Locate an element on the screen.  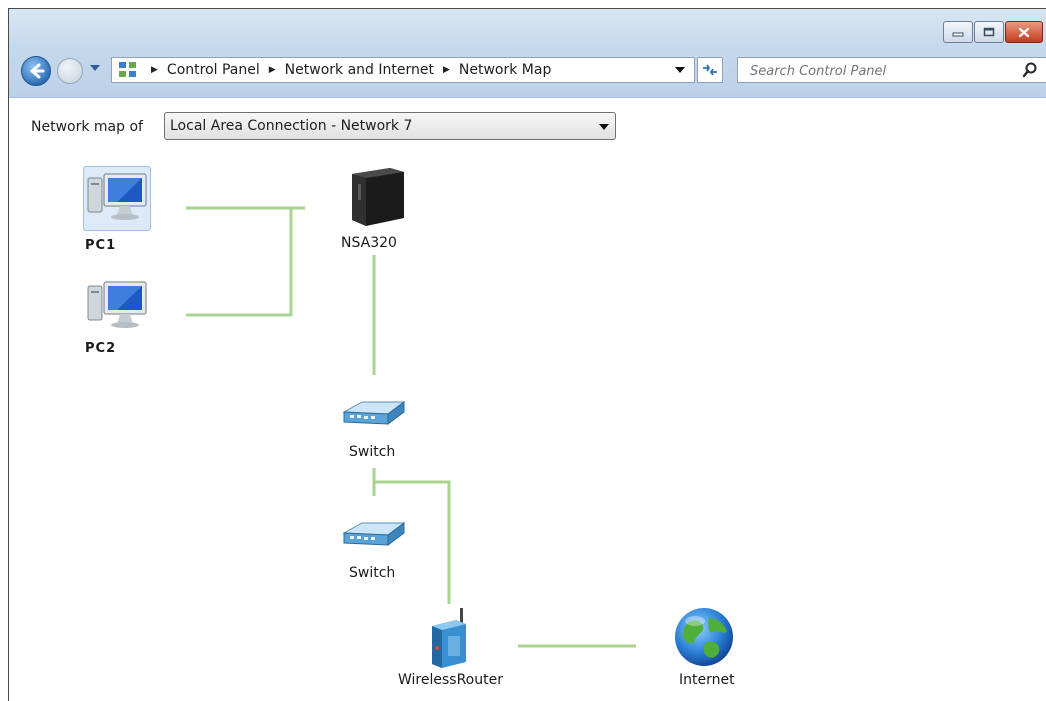
switch2-node is located at coordinates (374, 534).